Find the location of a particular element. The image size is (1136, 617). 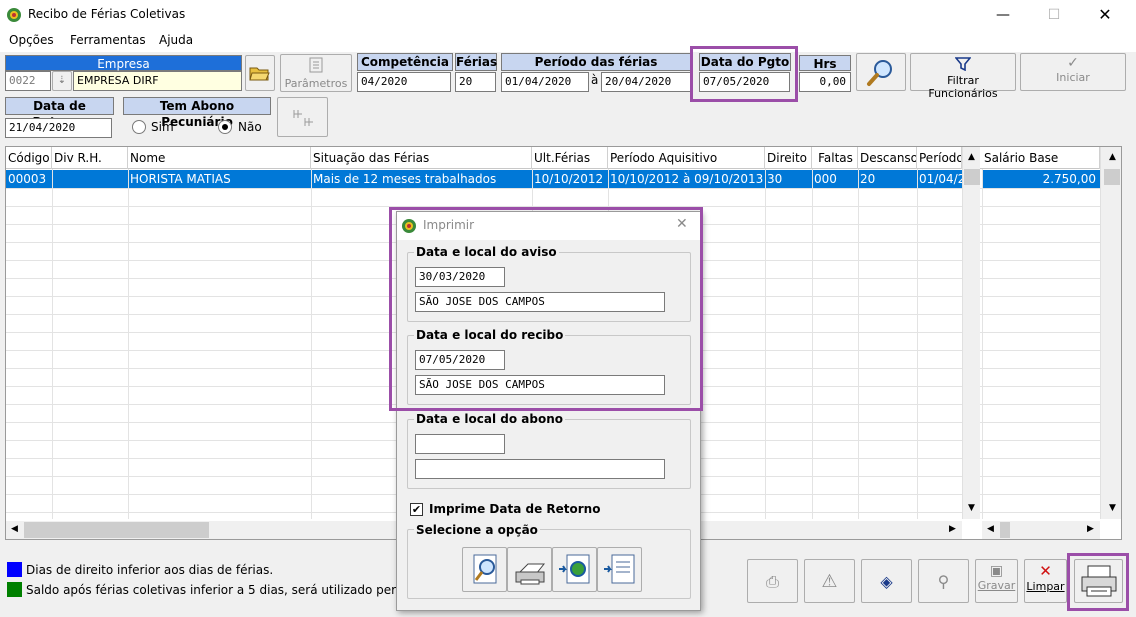

menu-ajuda: Ajuda is located at coordinates (176, 40).